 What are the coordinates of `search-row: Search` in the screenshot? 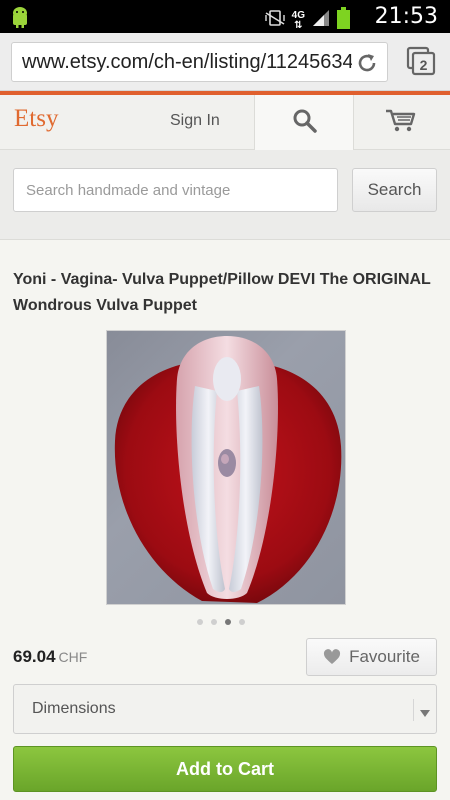 It's located at (225, 195).